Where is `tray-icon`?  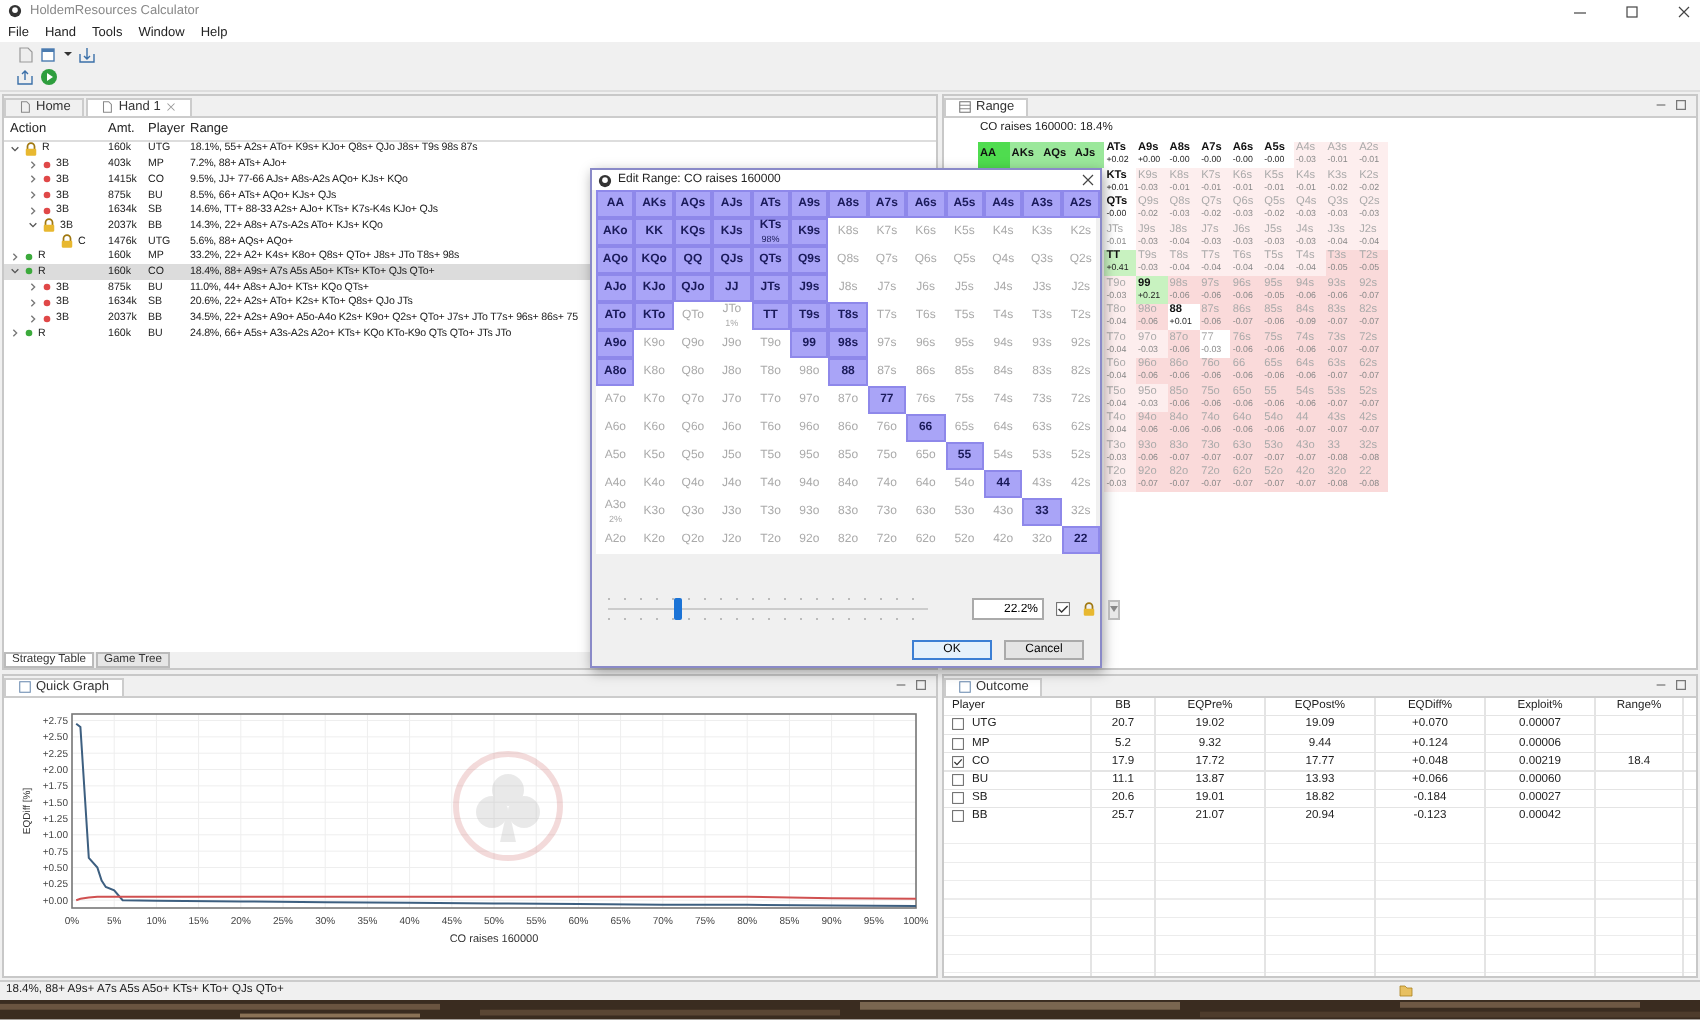 tray-icon is located at coordinates (87, 54).